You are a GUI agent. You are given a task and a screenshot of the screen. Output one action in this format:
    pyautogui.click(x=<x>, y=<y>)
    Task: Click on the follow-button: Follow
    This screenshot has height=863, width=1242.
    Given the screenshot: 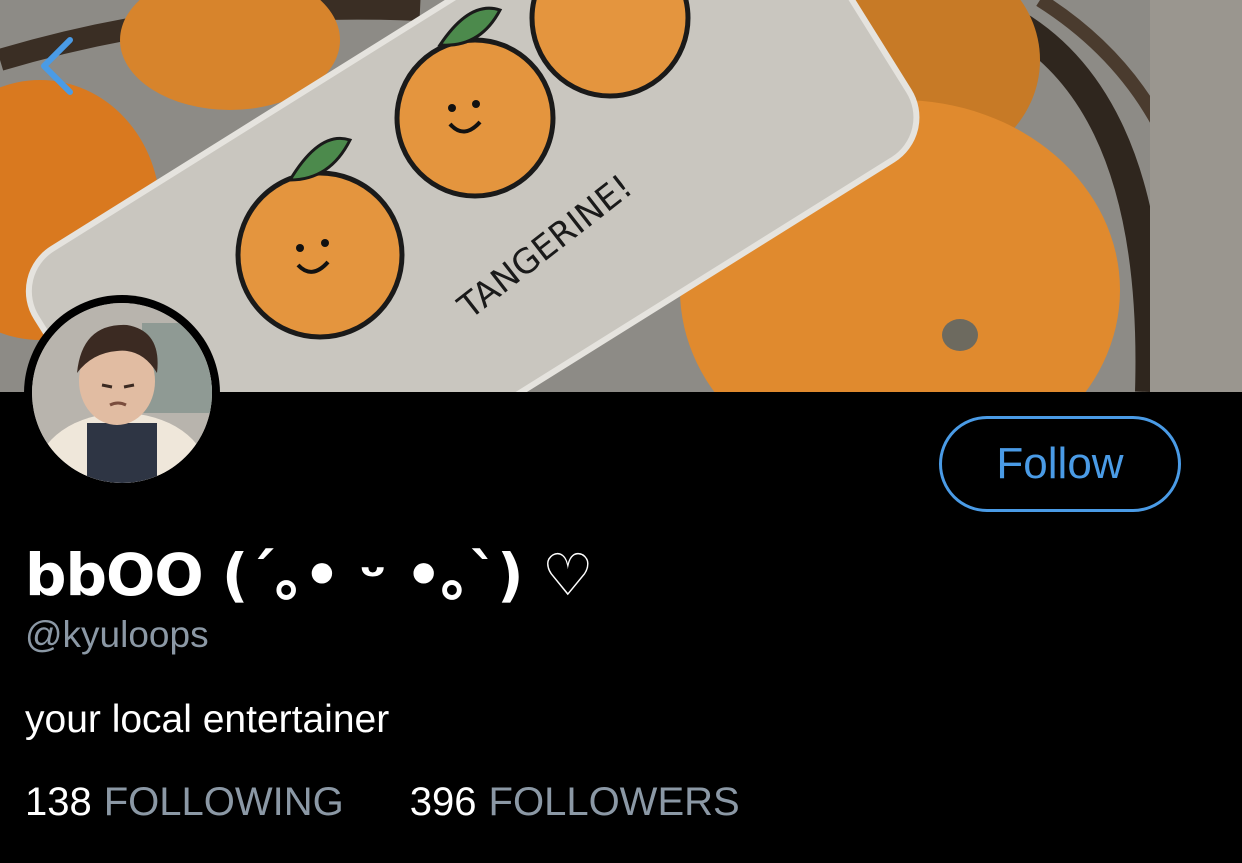 What is the action you would take?
    pyautogui.click(x=1060, y=464)
    